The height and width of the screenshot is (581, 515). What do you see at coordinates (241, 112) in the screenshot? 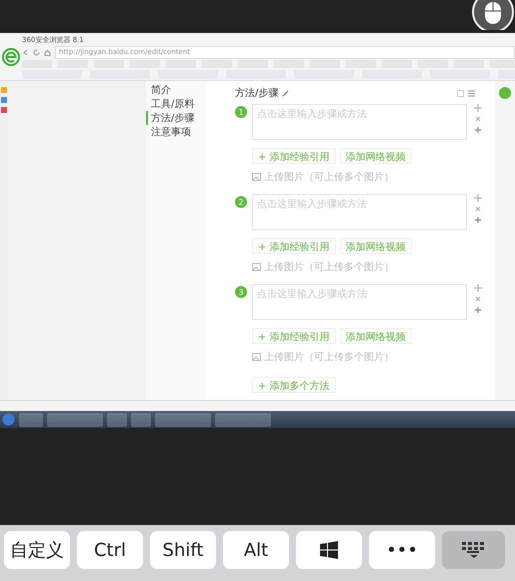
I see `step-number: 1` at bounding box center [241, 112].